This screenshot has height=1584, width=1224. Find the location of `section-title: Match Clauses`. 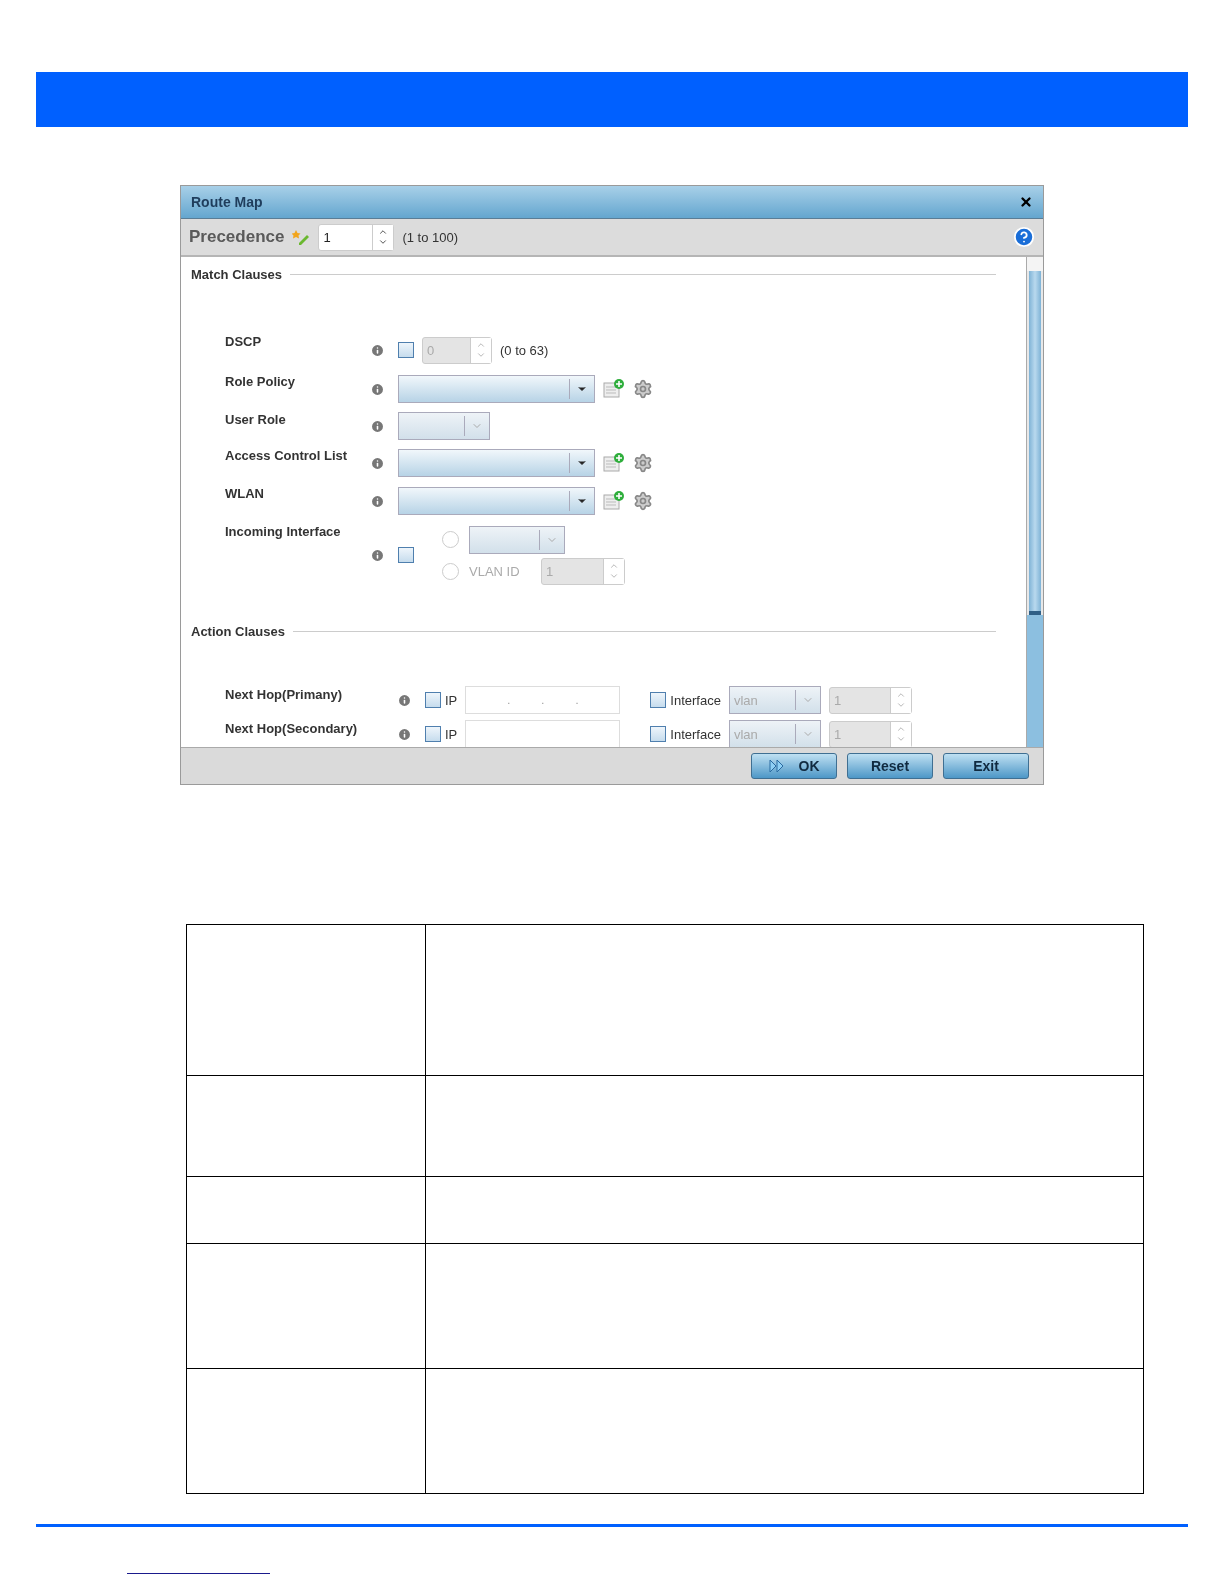

section-title: Match Clauses is located at coordinates (237, 274).